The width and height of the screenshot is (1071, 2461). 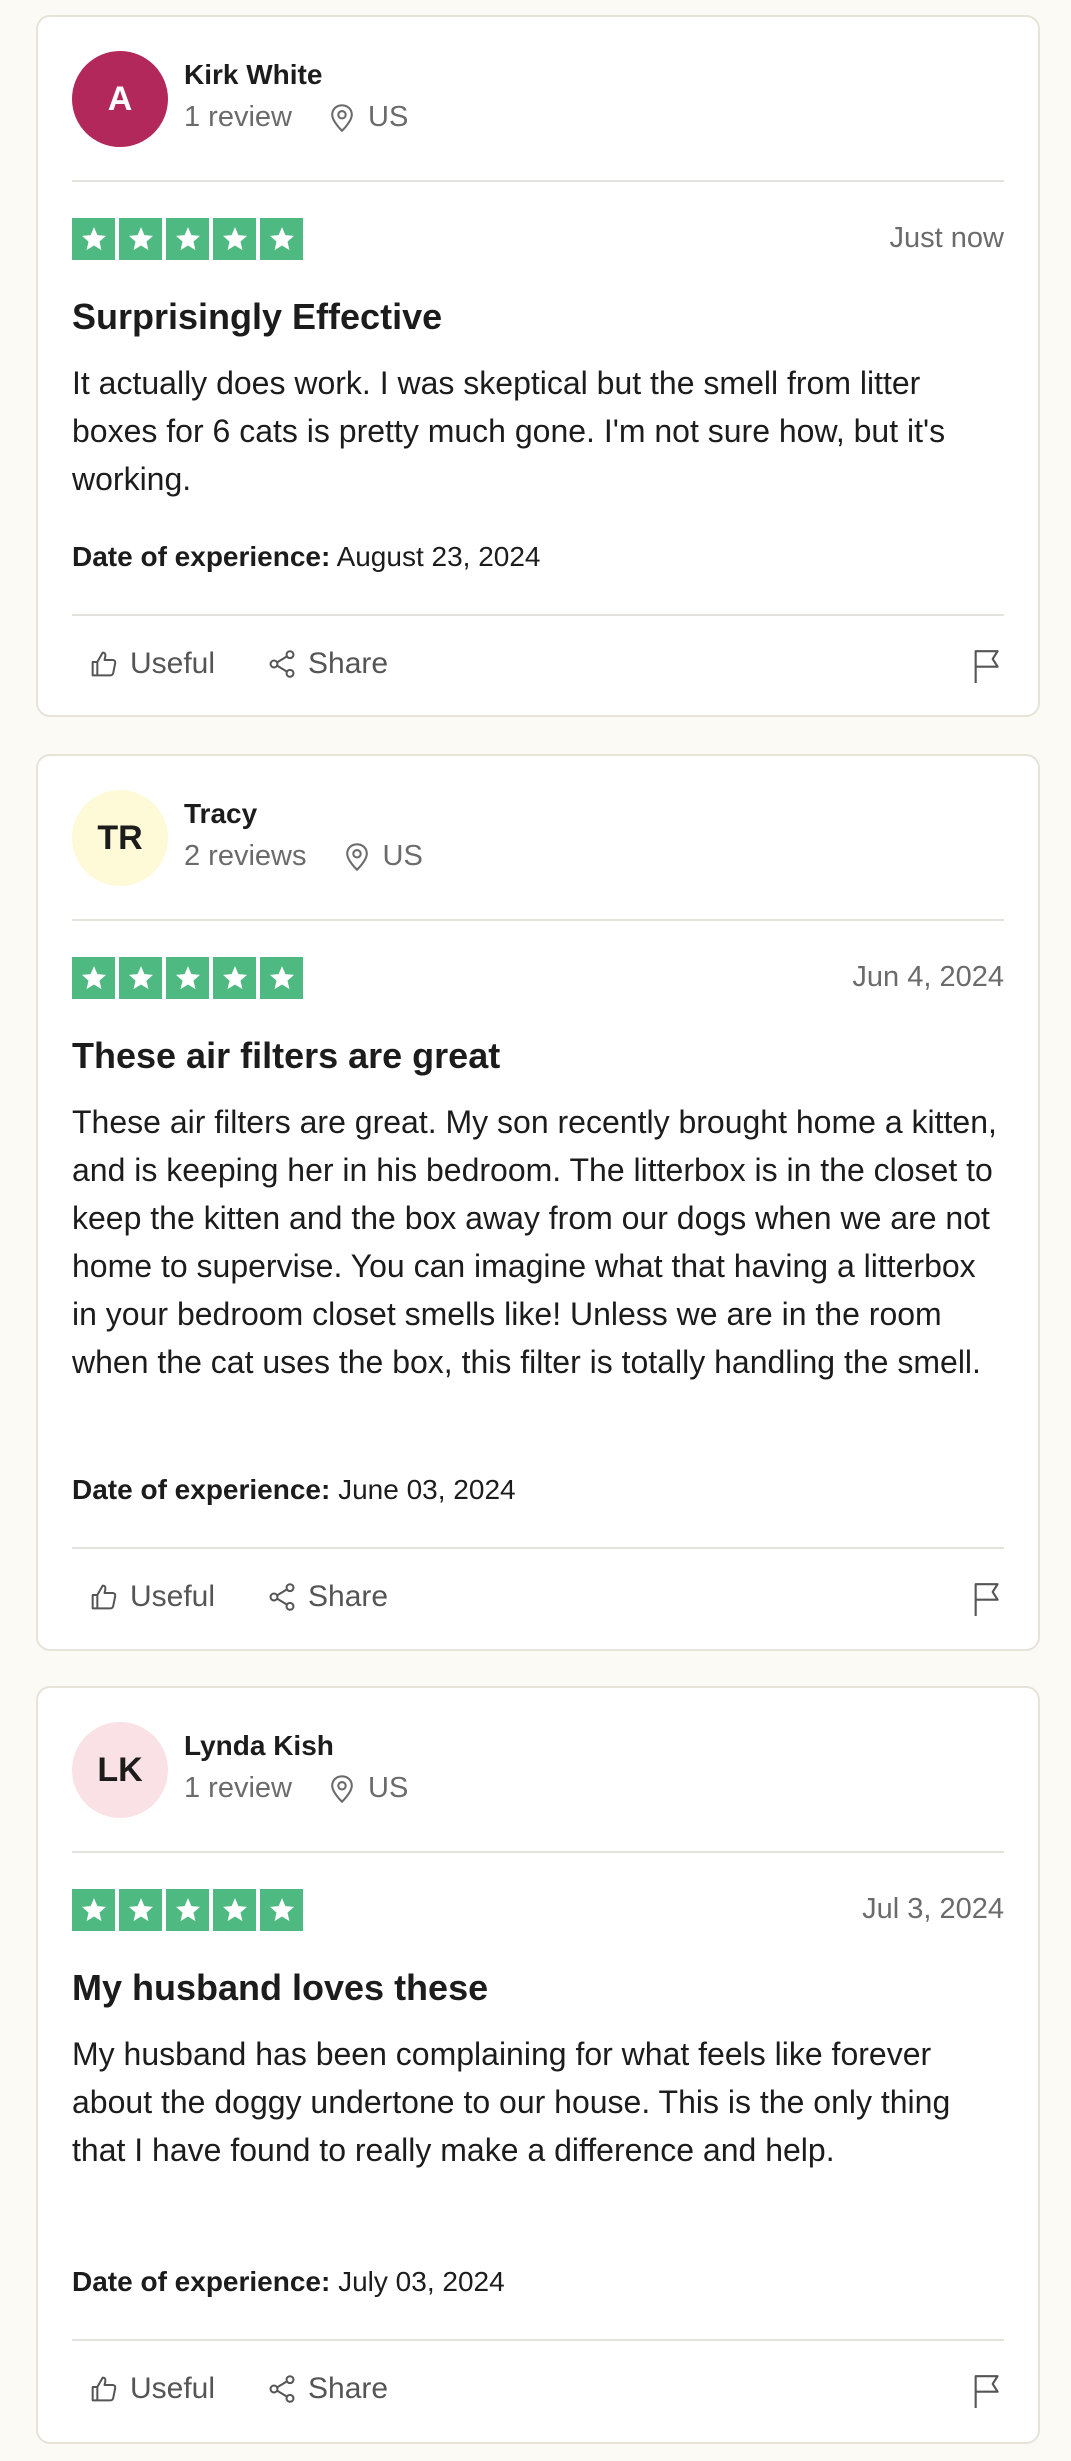 What do you see at coordinates (946, 238) in the screenshot?
I see `review-date: Just now` at bounding box center [946, 238].